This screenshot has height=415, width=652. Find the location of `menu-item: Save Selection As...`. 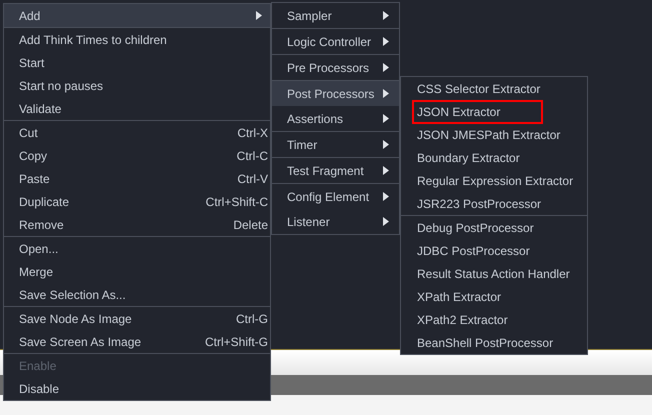

menu-item: Save Selection As... is located at coordinates (137, 294).